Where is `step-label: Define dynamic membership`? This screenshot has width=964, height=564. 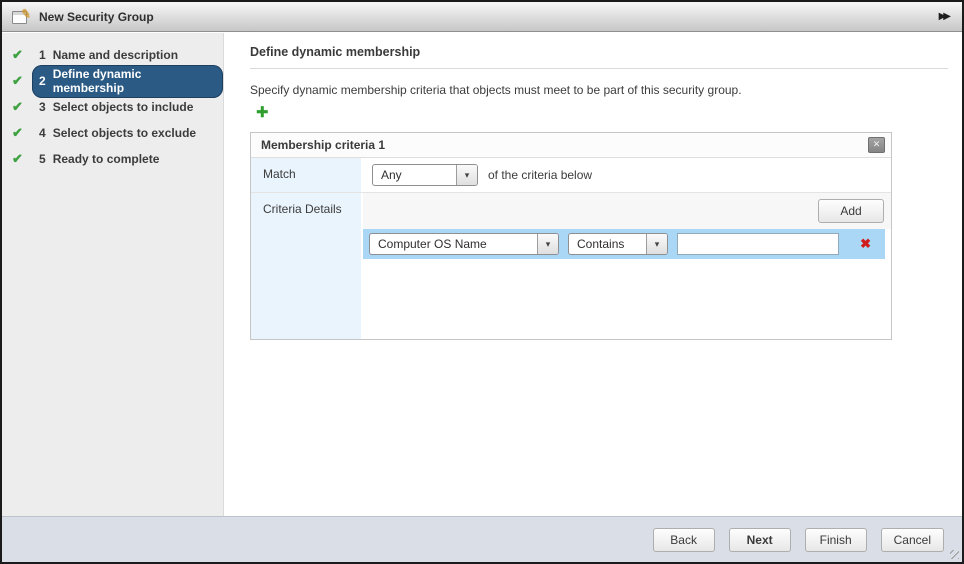 step-label: Define dynamic membership is located at coordinates (97, 80).